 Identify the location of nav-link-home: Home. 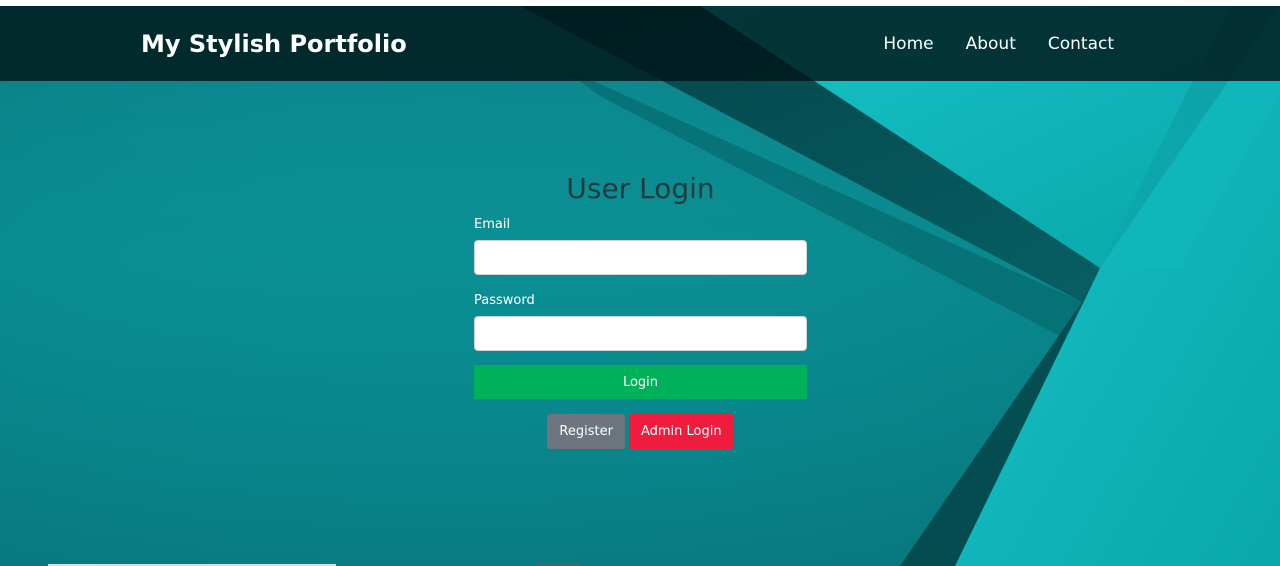
(908, 44).